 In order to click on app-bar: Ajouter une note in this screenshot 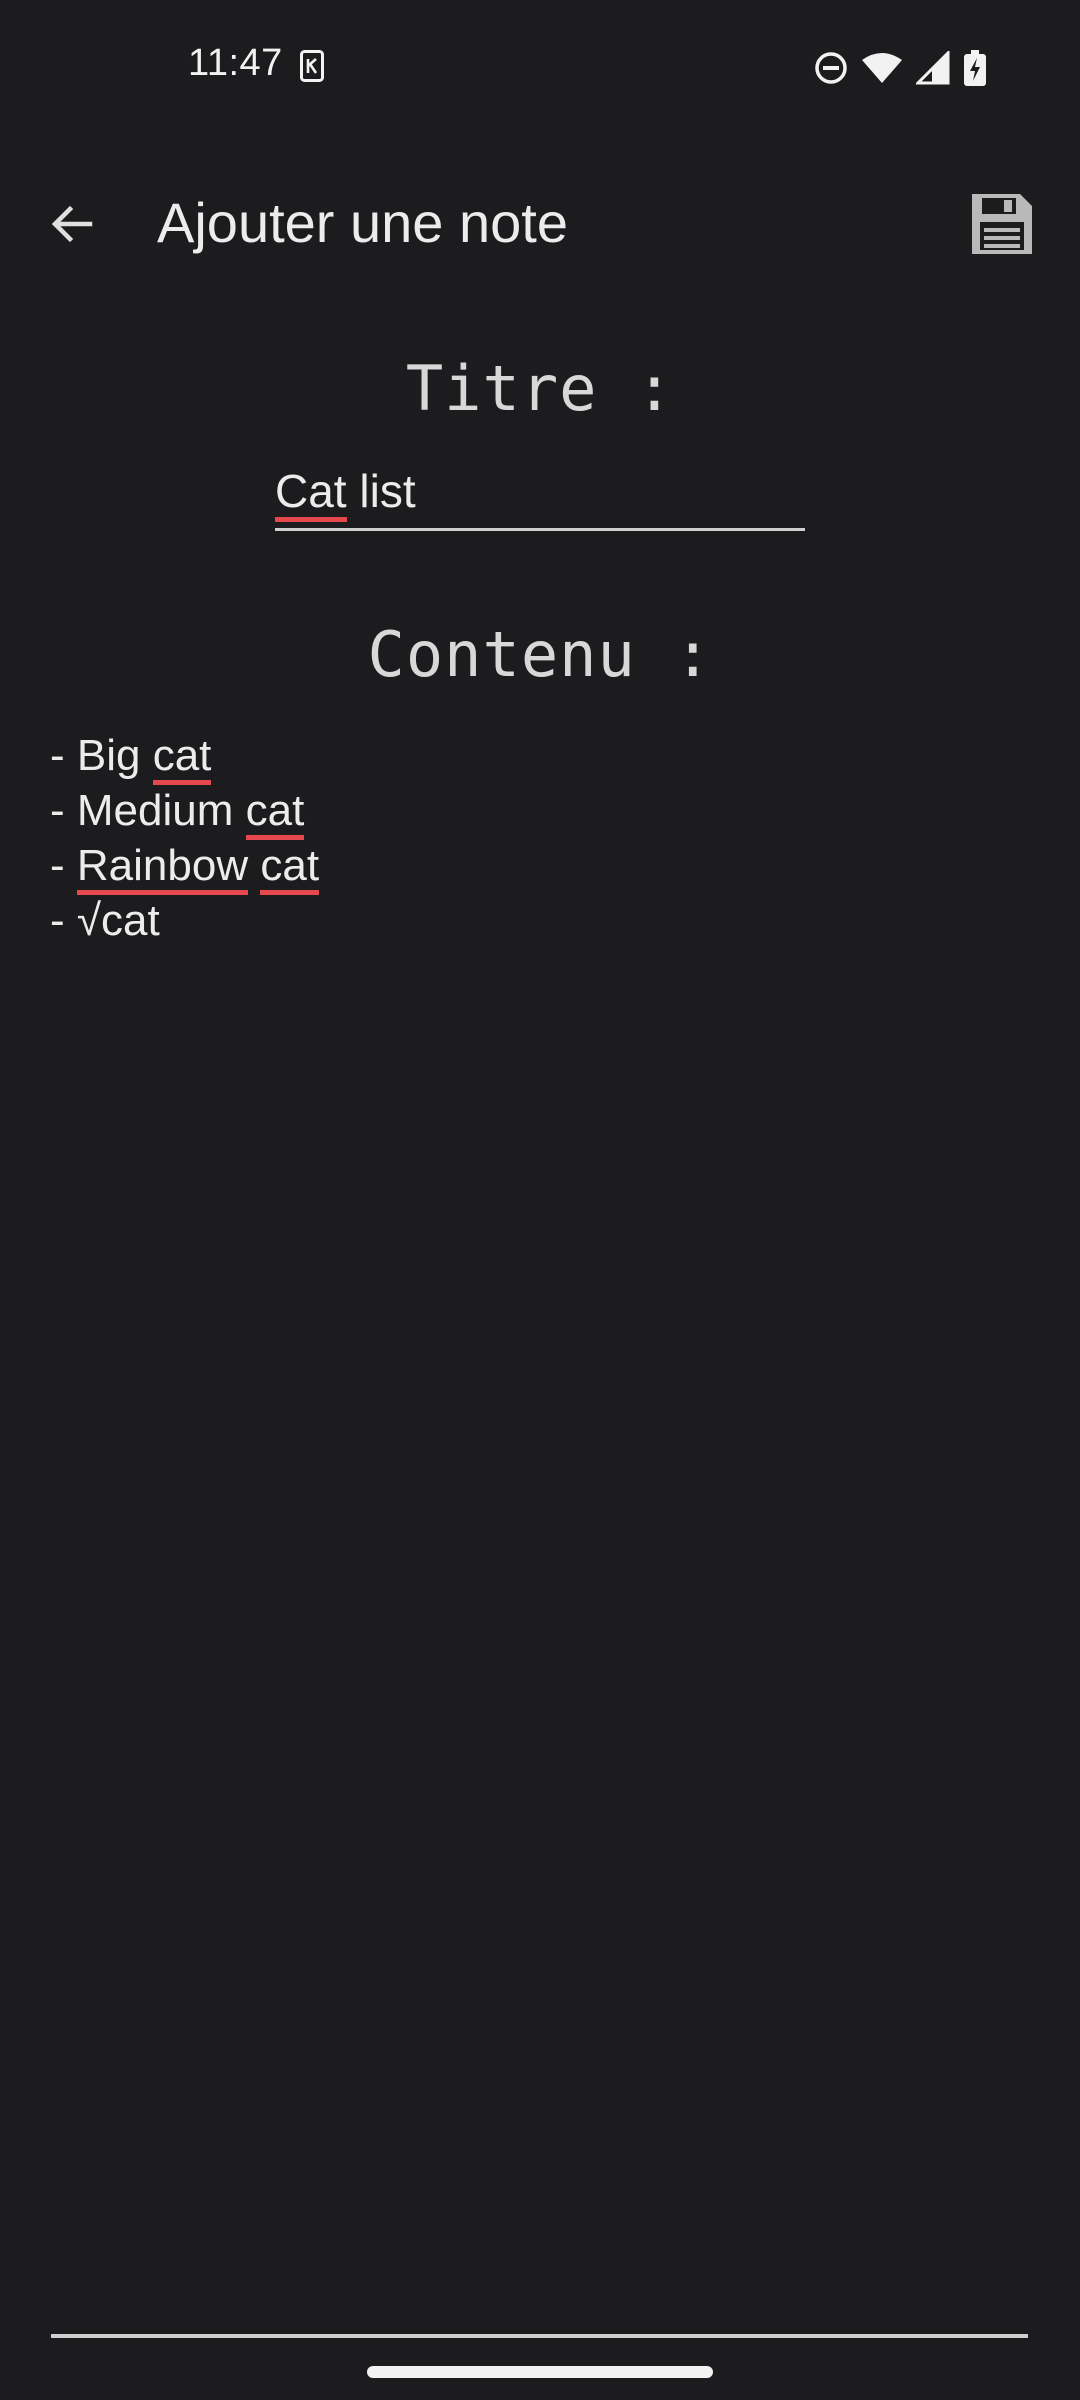, I will do `click(540, 220)`.